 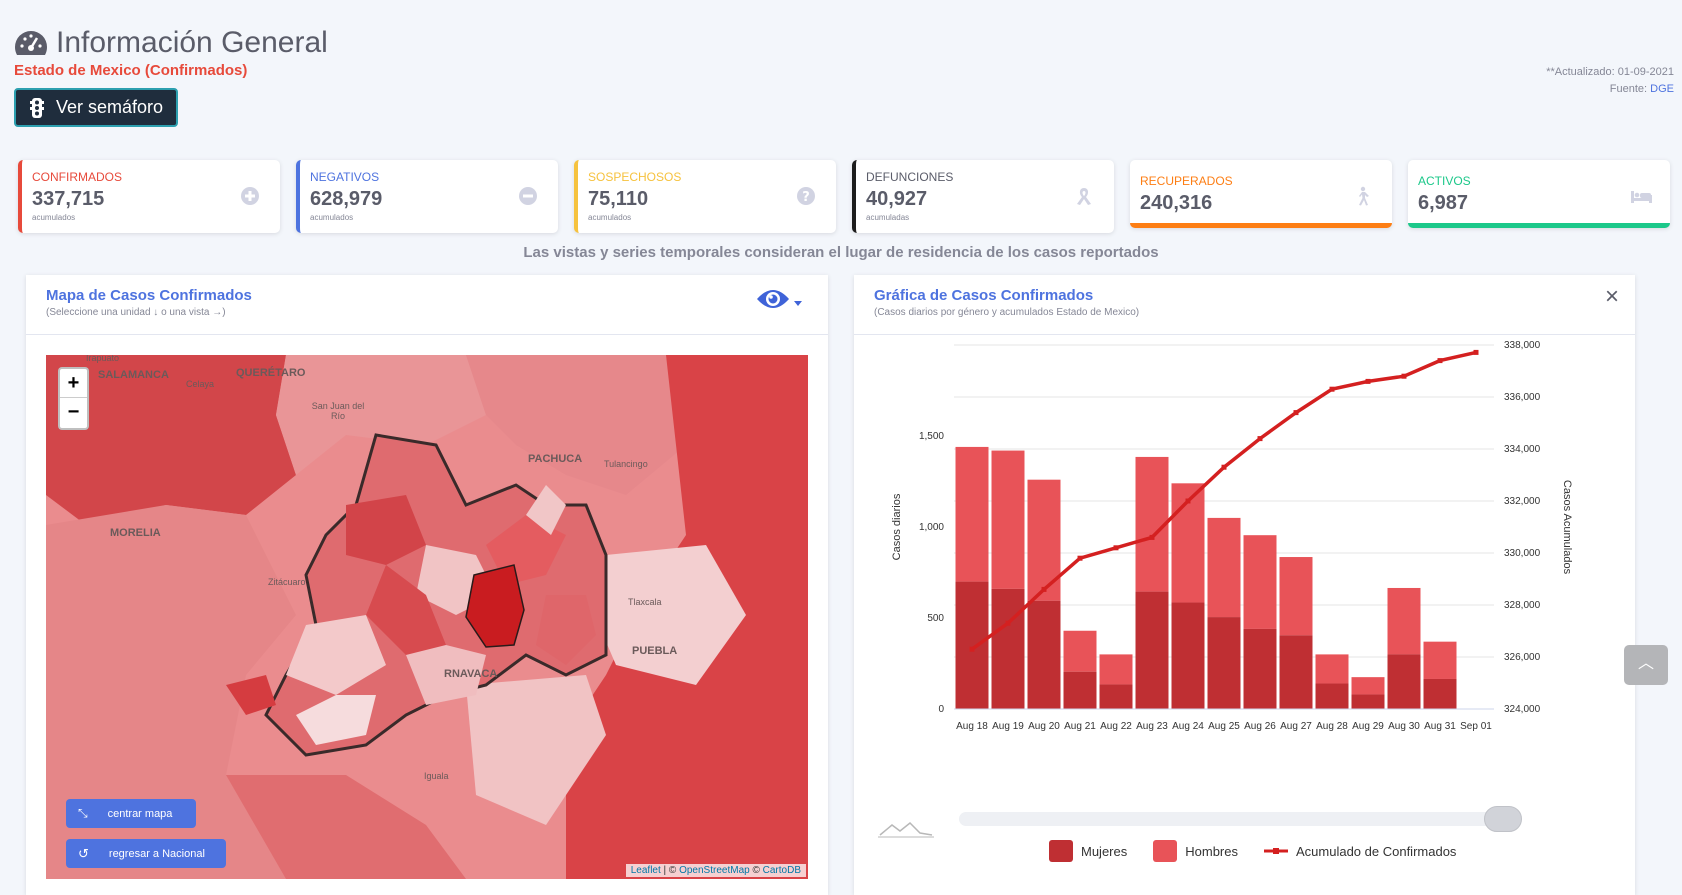 What do you see at coordinates (192, 42) in the screenshot?
I see `page-title: Información General` at bounding box center [192, 42].